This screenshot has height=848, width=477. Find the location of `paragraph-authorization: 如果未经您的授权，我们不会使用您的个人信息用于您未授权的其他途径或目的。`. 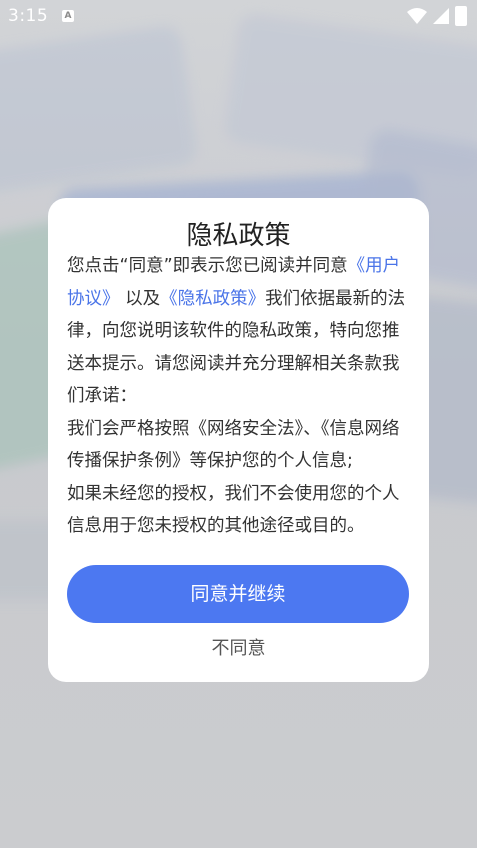

paragraph-authorization: 如果未经您的授权，我们不会使用您的个人信息用于您未授权的其他途径或目的。 is located at coordinates (233, 510).